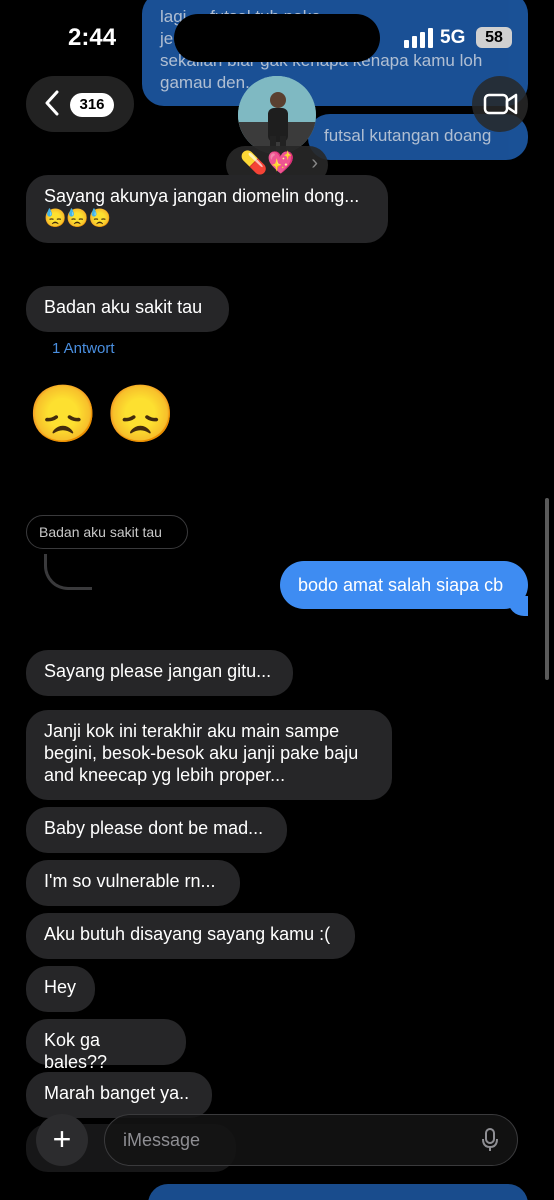 The width and height of the screenshot is (554, 1200). What do you see at coordinates (226, 82) in the screenshot?
I see `previous-message-line: gamau den... aku` at bounding box center [226, 82].